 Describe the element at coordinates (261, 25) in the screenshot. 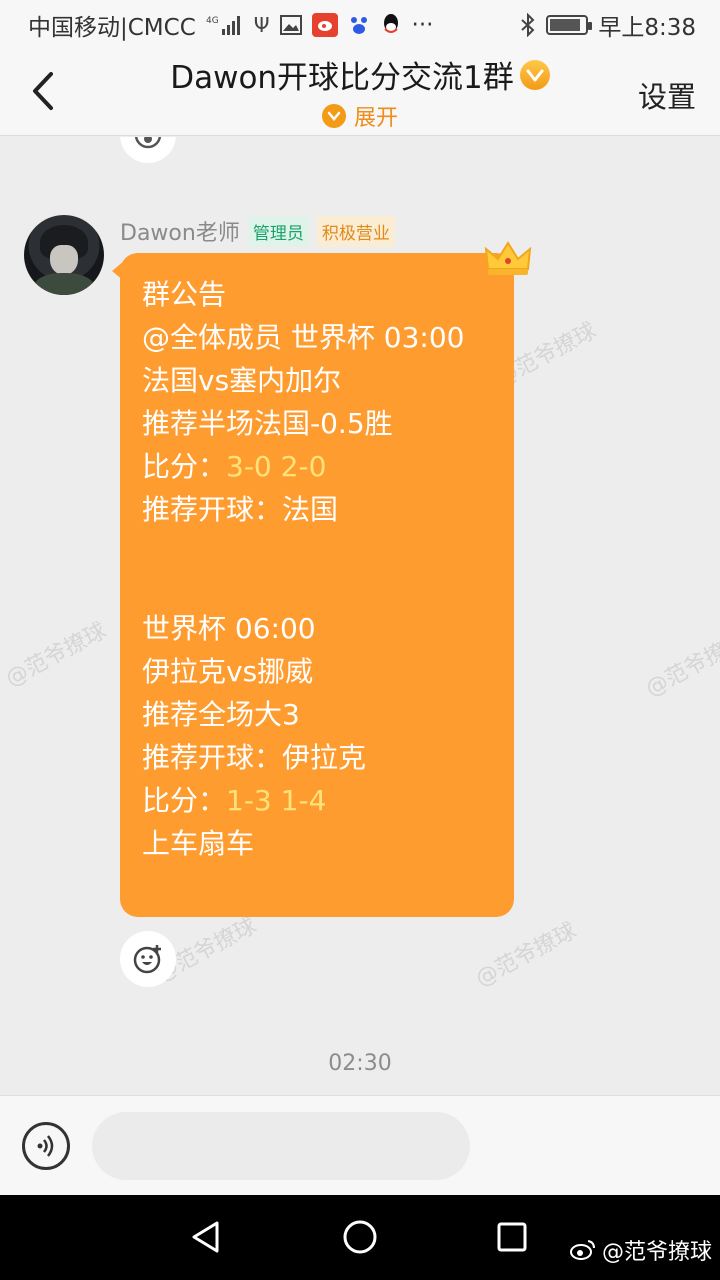

I see `usb-icon: Ψ` at that location.